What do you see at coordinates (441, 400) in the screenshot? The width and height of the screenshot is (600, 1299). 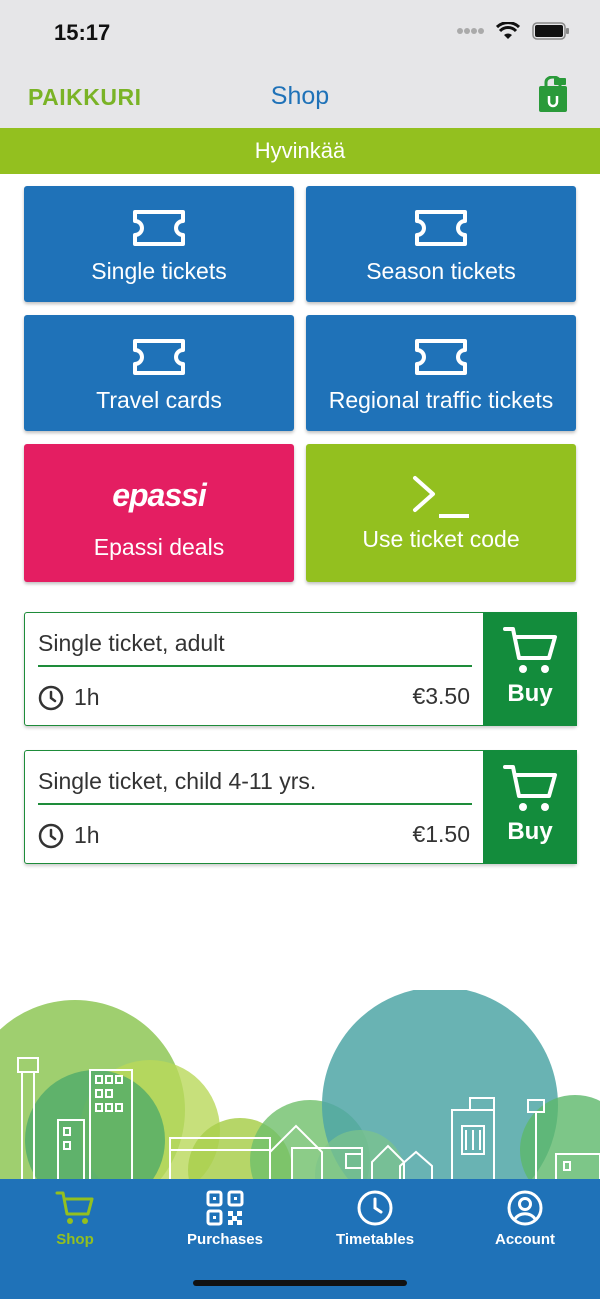 I see `tile-label: Regional traffic tickets` at bounding box center [441, 400].